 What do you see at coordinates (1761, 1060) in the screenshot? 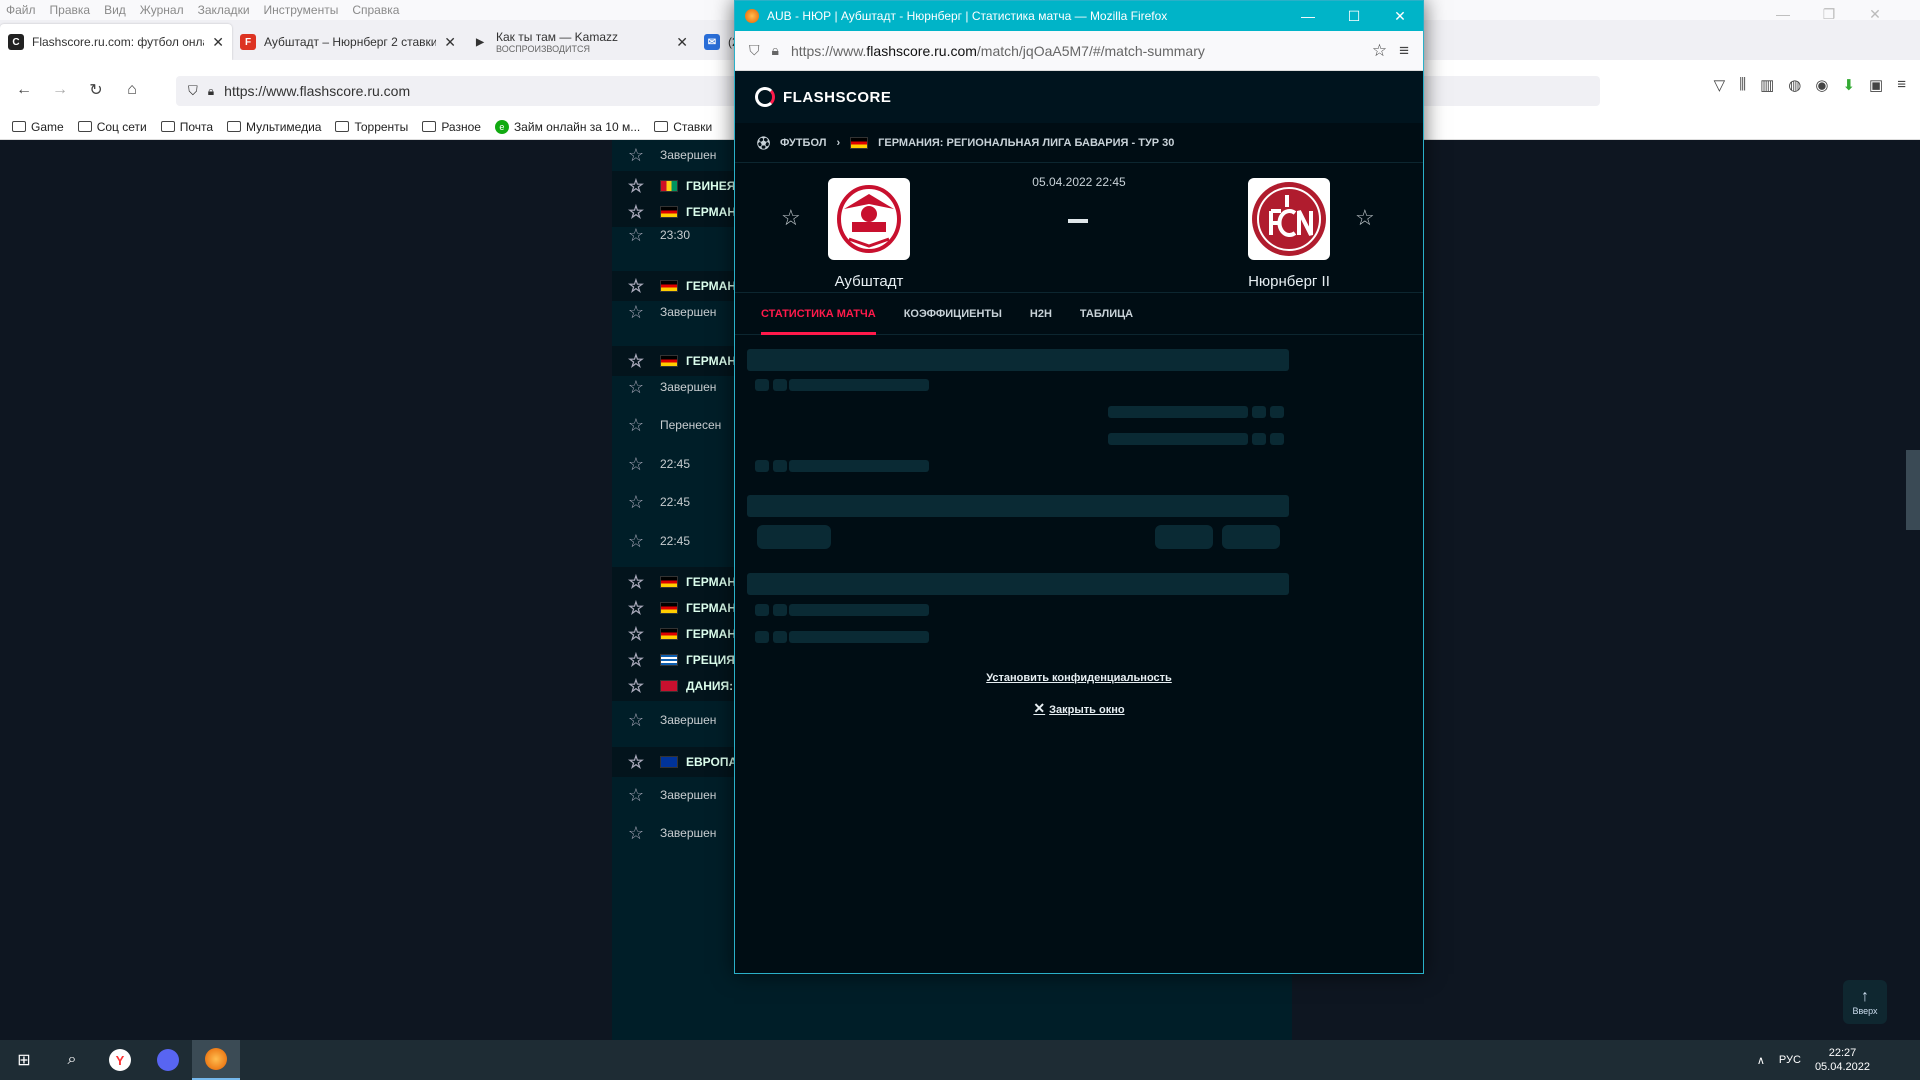
I see `chevron-up-icon: ∧` at bounding box center [1761, 1060].